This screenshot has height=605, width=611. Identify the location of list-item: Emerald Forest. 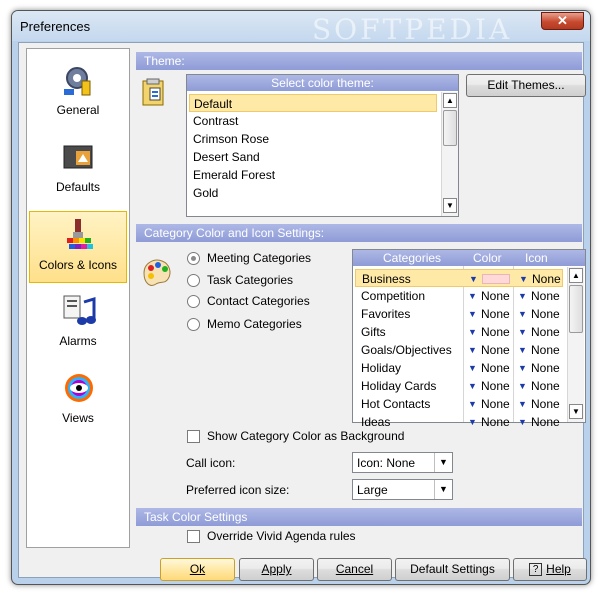
(313, 175).